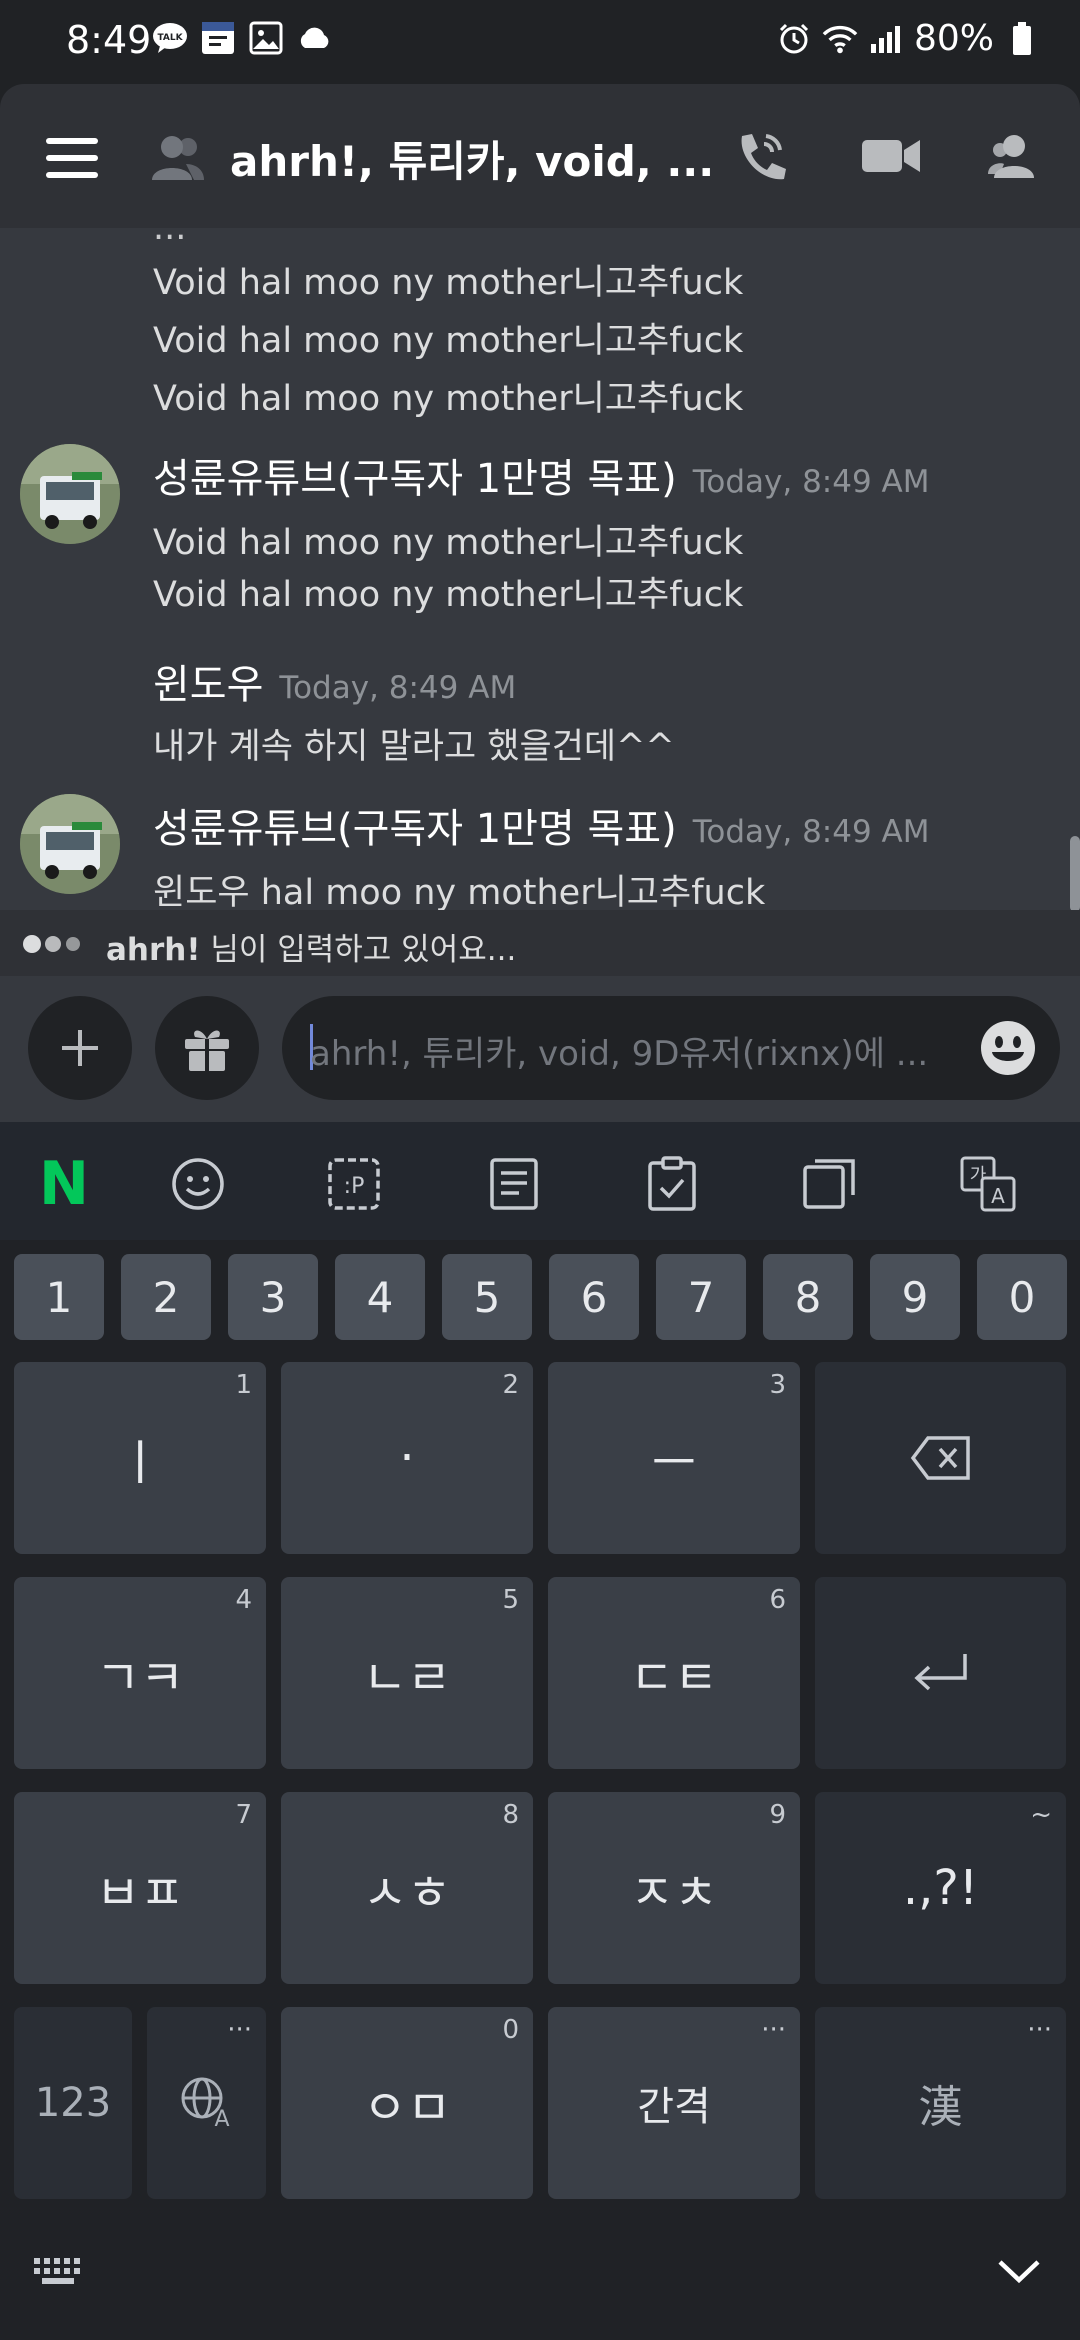  I want to click on space-key: 간격 ···, so click(674, 2103).